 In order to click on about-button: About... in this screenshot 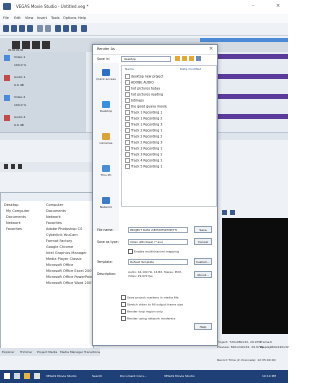, I will do `click(203, 274)`.